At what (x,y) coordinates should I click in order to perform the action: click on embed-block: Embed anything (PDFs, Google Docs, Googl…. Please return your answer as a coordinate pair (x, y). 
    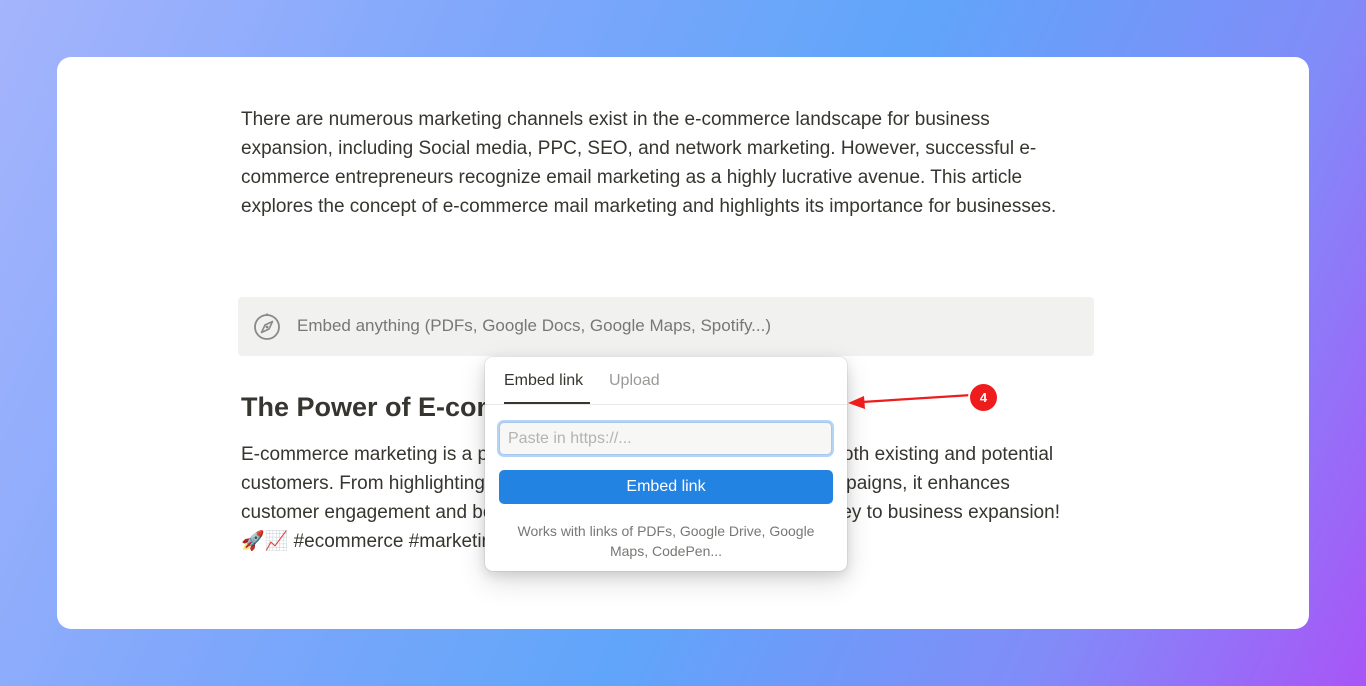
    Looking at the image, I should click on (666, 326).